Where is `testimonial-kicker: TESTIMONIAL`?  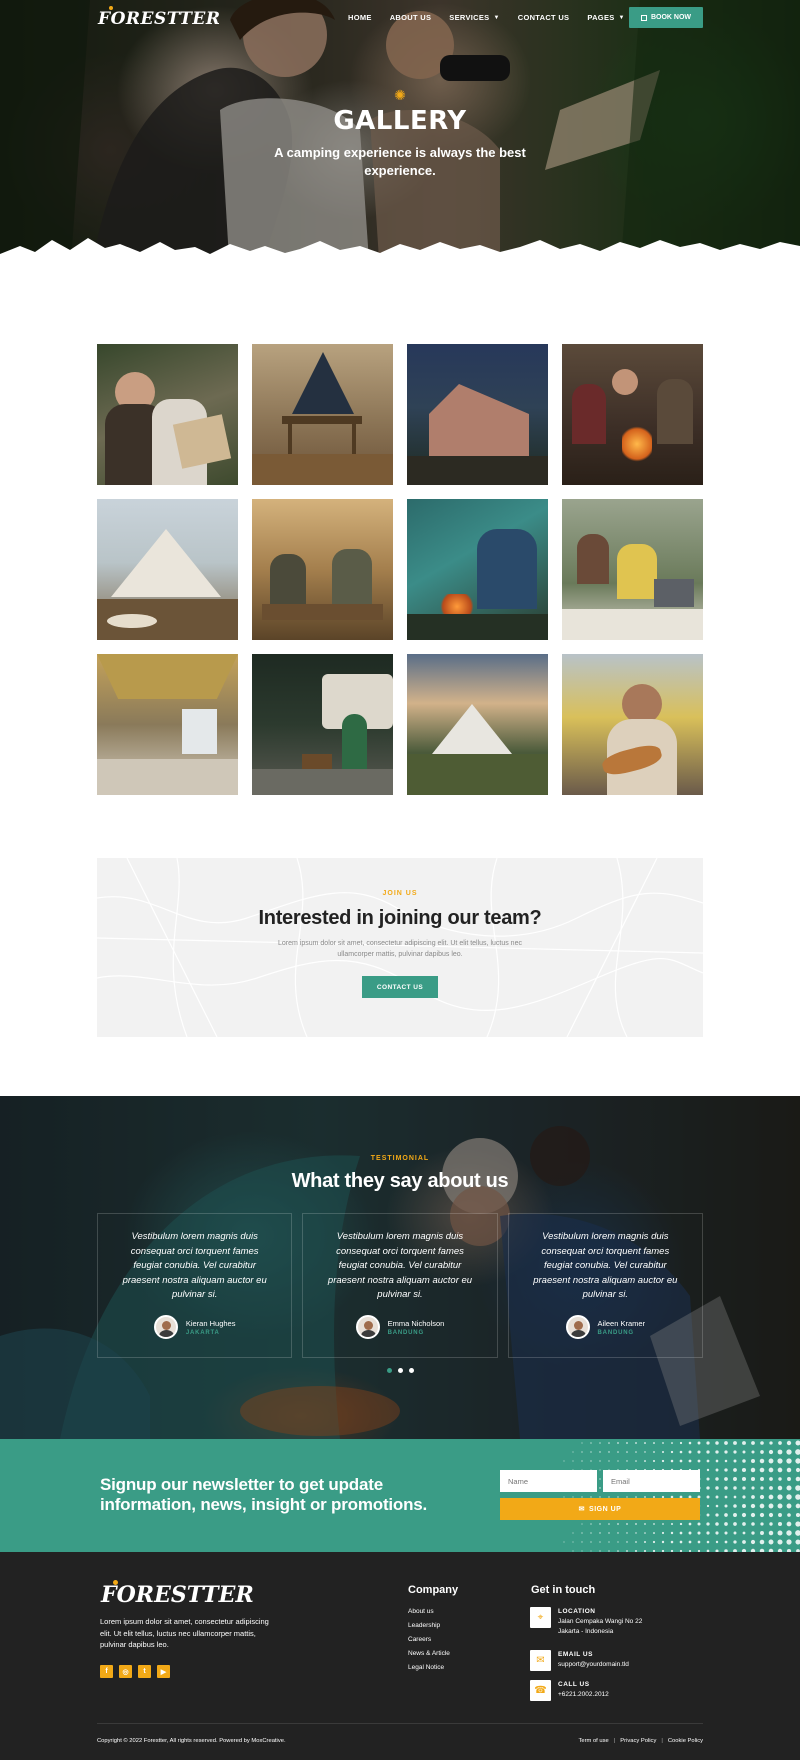 testimonial-kicker: TESTIMONIAL is located at coordinates (400, 1158).